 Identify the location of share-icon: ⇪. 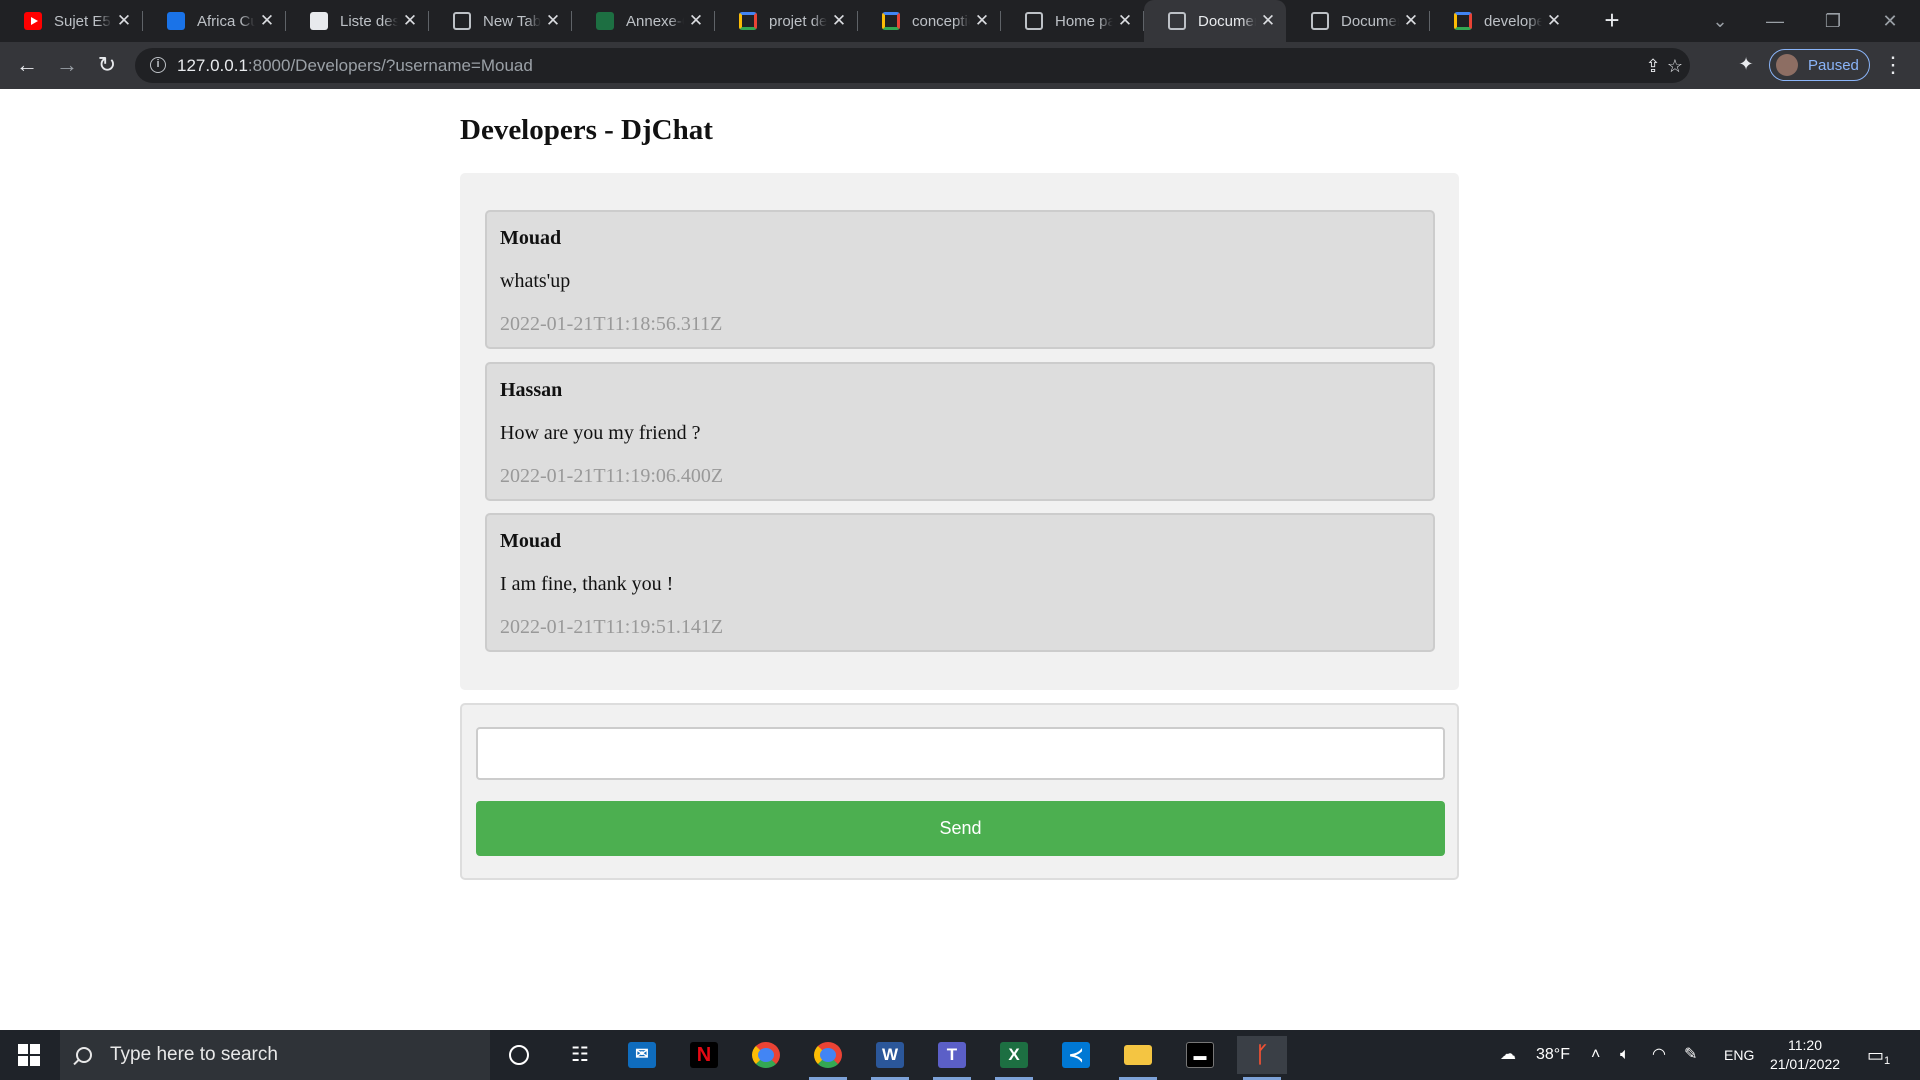
(1653, 66).